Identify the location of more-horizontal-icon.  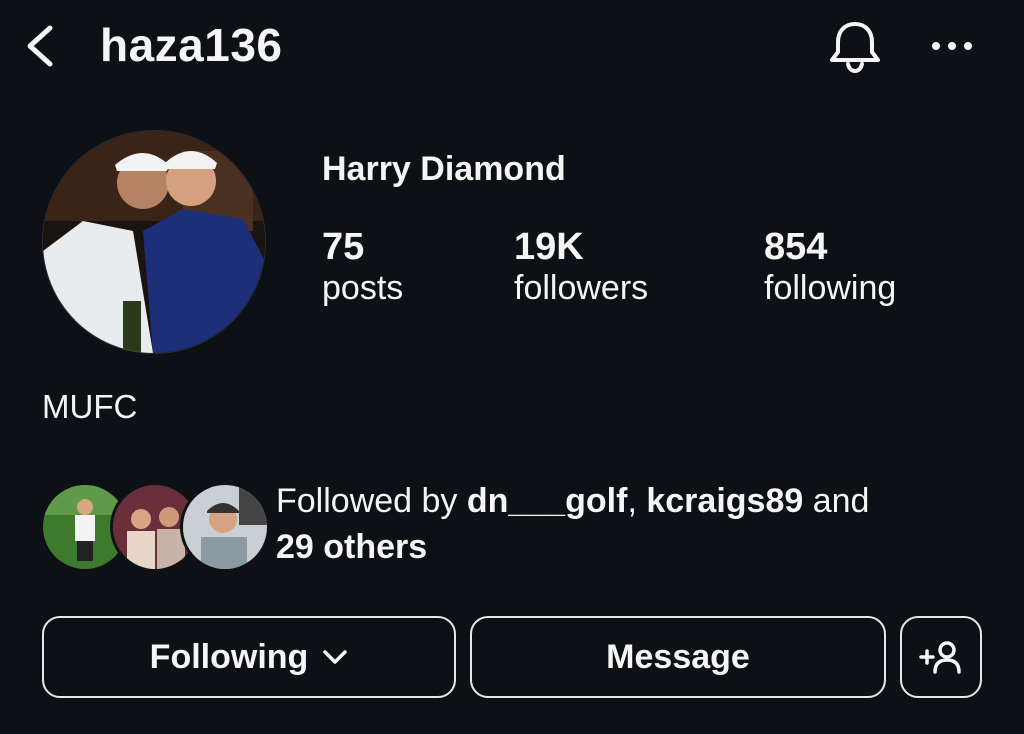
(952, 46).